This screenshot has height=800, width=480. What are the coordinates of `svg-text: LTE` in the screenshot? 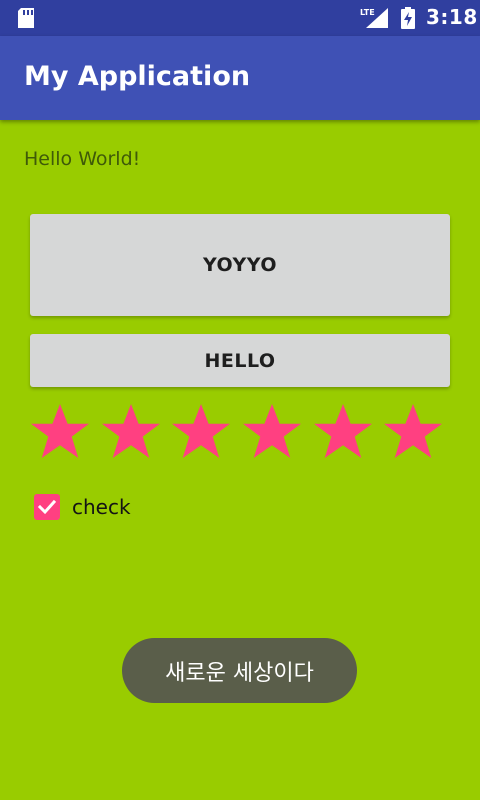 It's located at (367, 12).